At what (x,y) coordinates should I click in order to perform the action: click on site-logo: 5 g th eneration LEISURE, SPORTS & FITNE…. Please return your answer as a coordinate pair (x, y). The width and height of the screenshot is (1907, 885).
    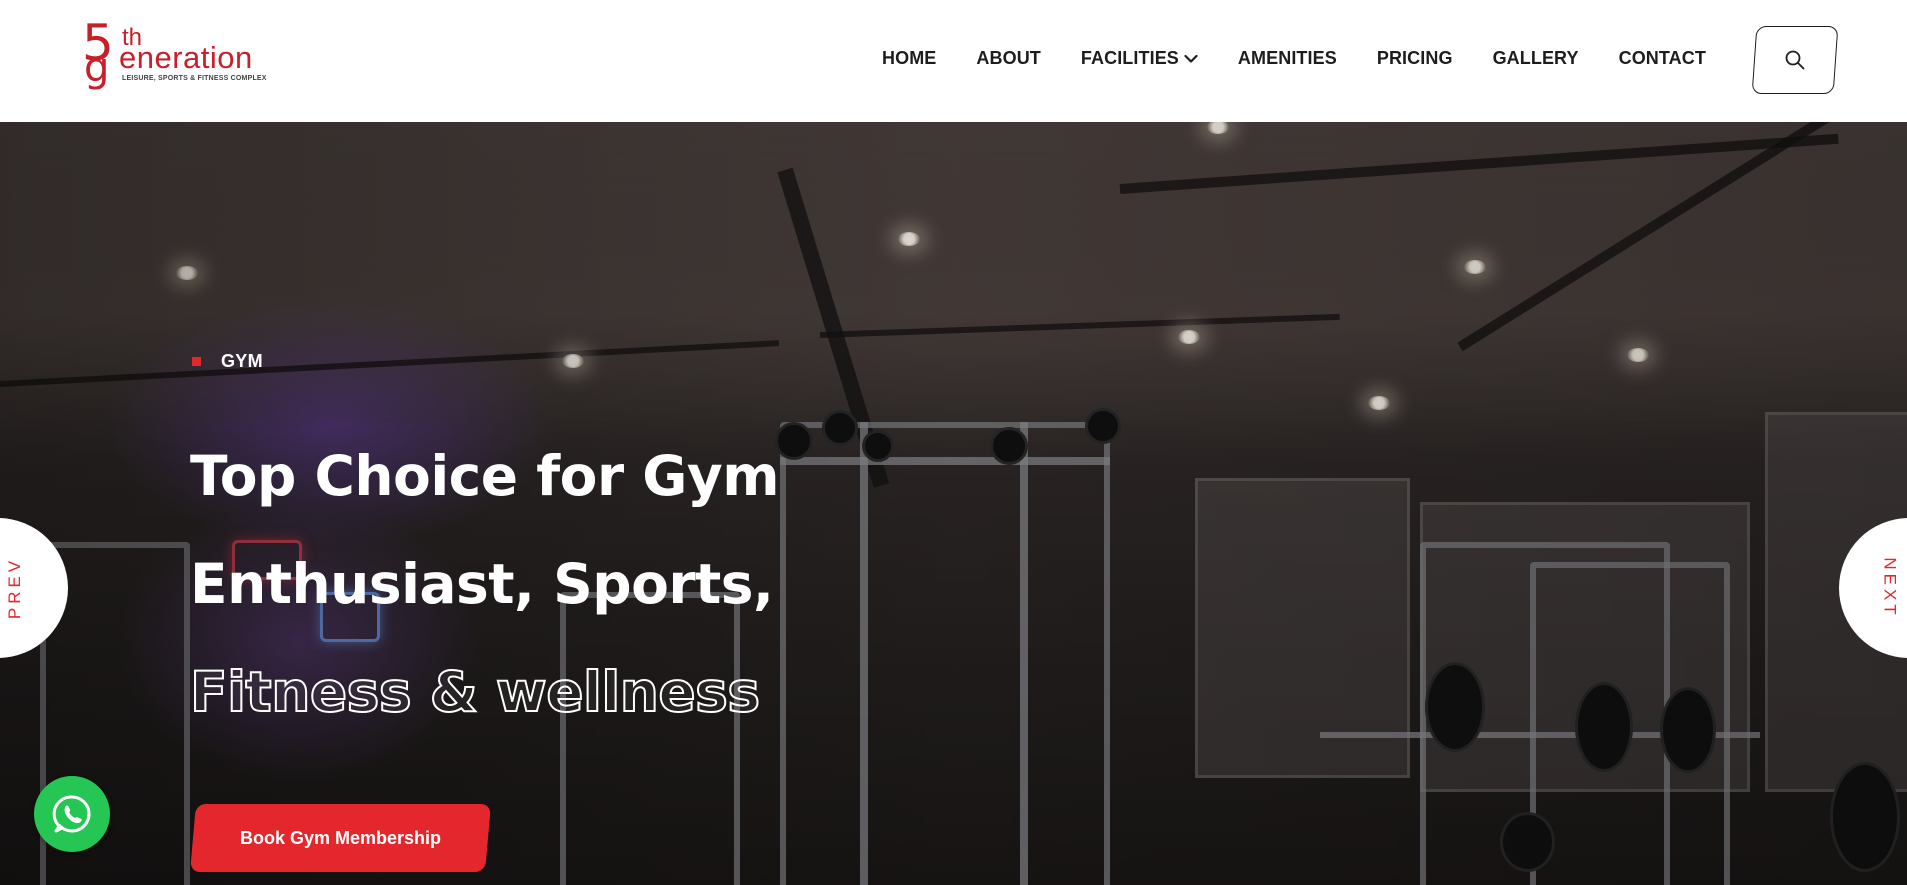
    Looking at the image, I should click on (177, 56).